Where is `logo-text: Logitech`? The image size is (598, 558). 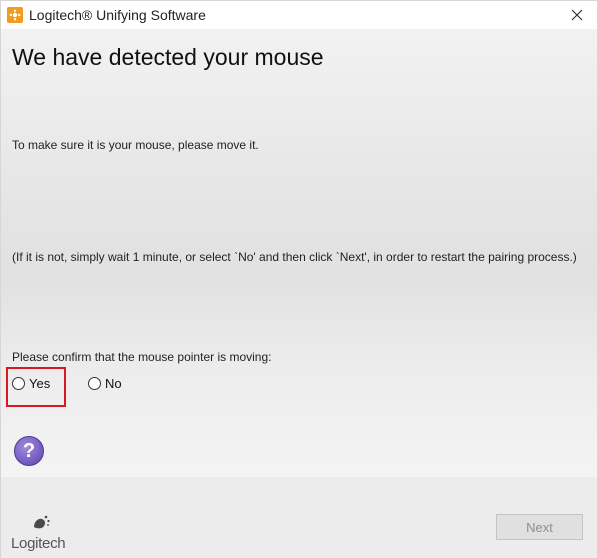 logo-text: Logitech is located at coordinates (38, 543).